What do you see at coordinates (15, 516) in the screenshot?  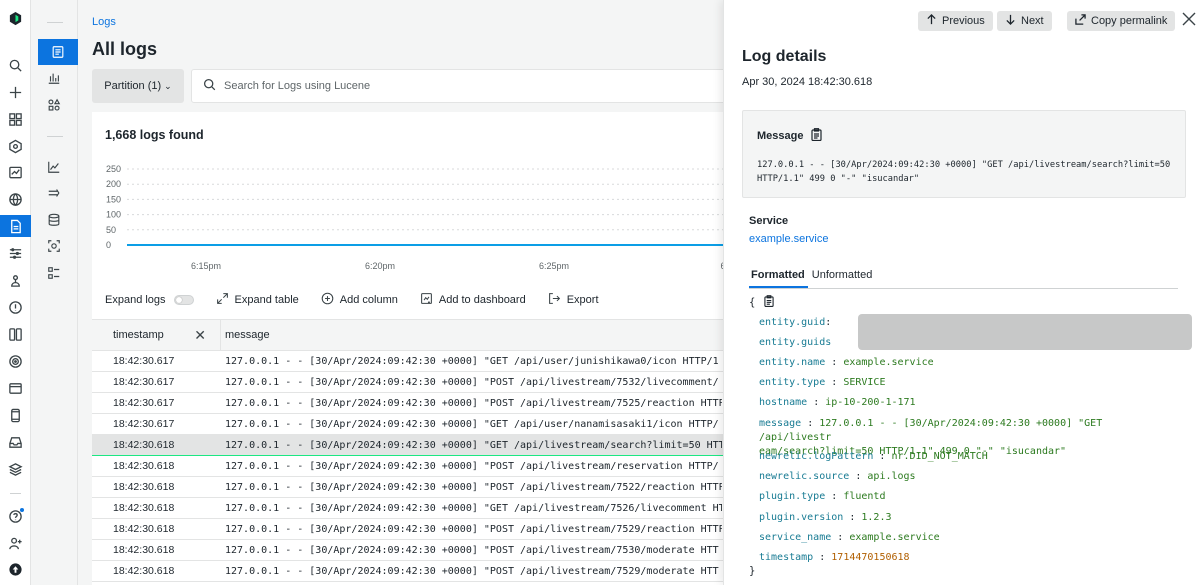 I see `help-icon` at bounding box center [15, 516].